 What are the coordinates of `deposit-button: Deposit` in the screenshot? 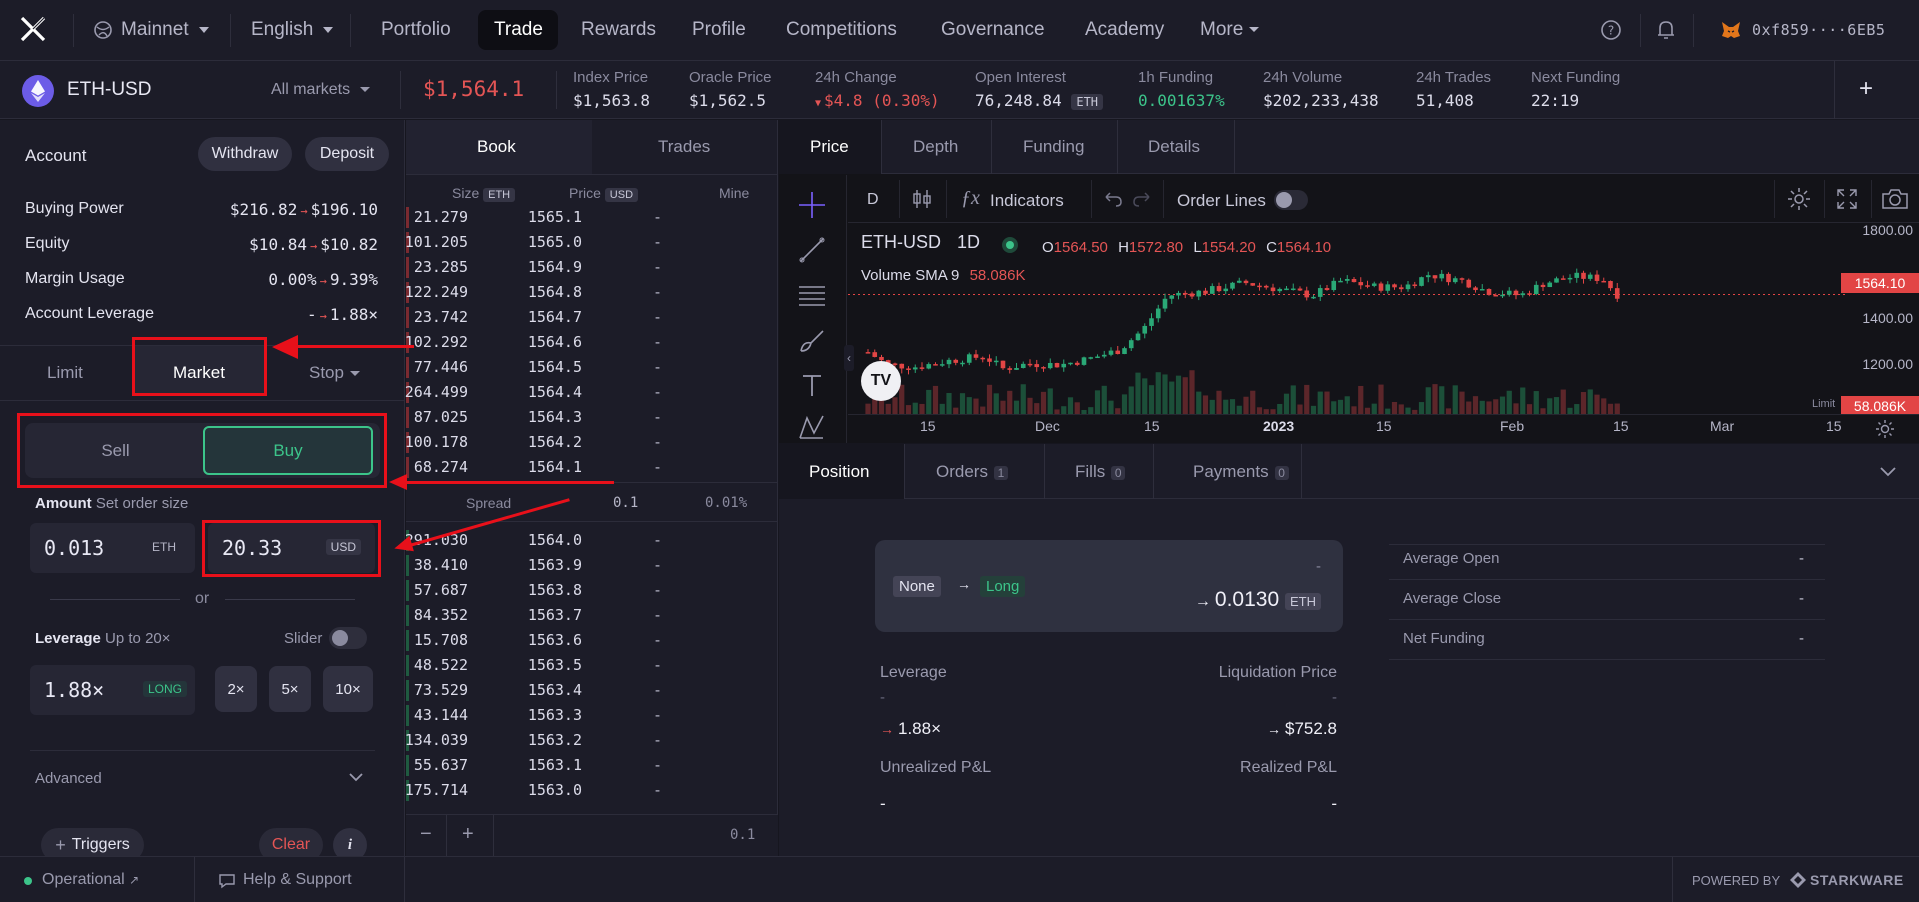 It's located at (347, 154).